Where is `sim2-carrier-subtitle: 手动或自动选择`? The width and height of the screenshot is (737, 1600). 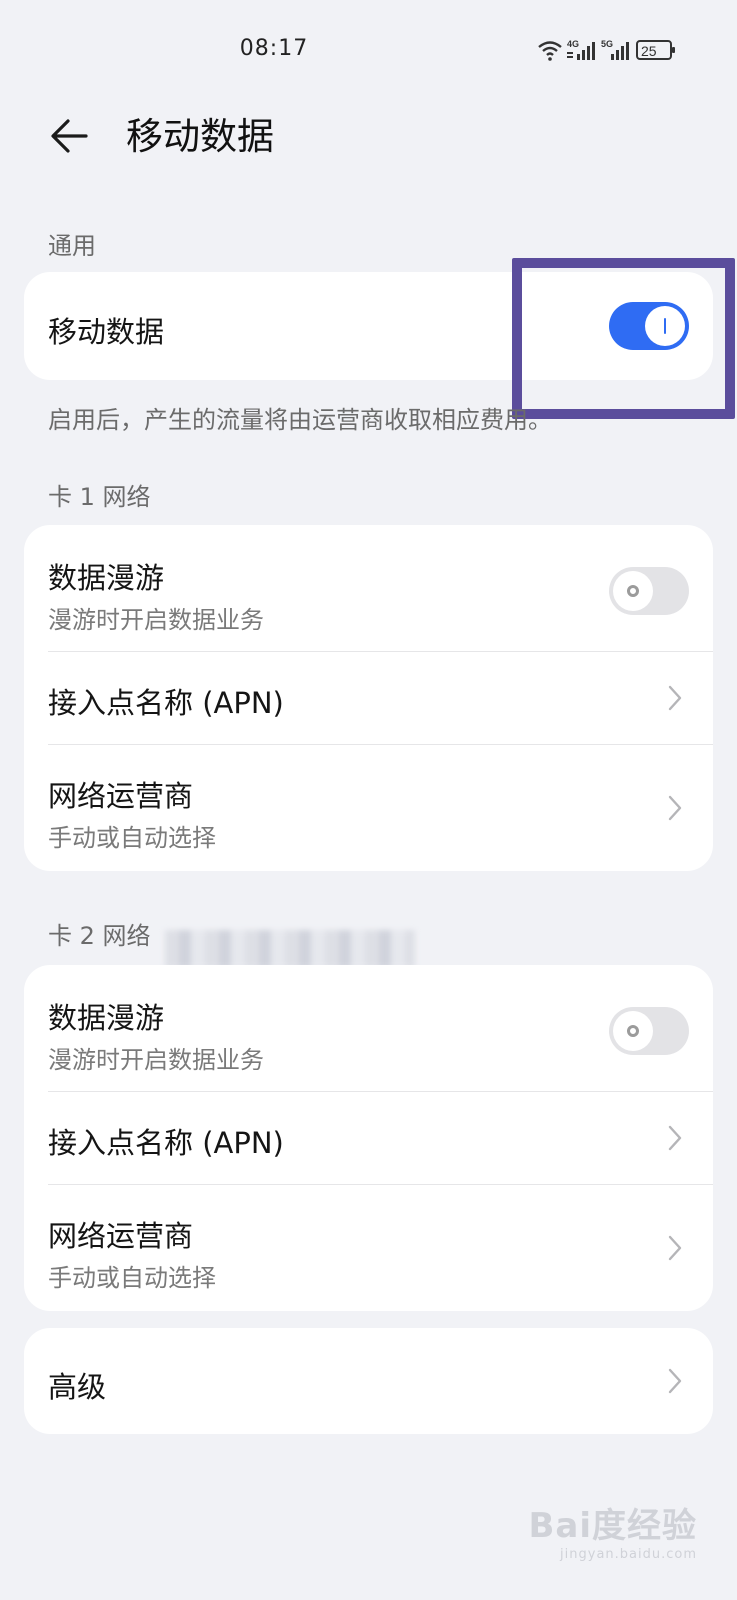 sim2-carrier-subtitle: 手动或自动选择 is located at coordinates (132, 1278).